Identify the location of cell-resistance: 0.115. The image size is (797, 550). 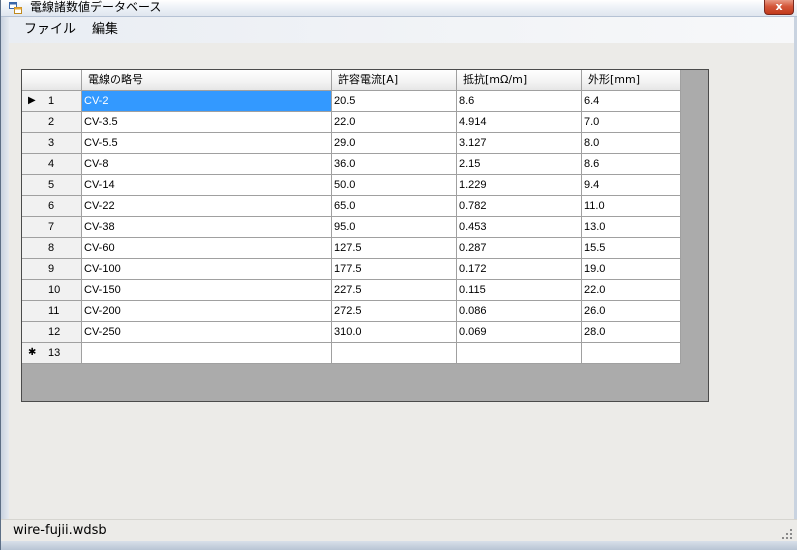
(519, 290).